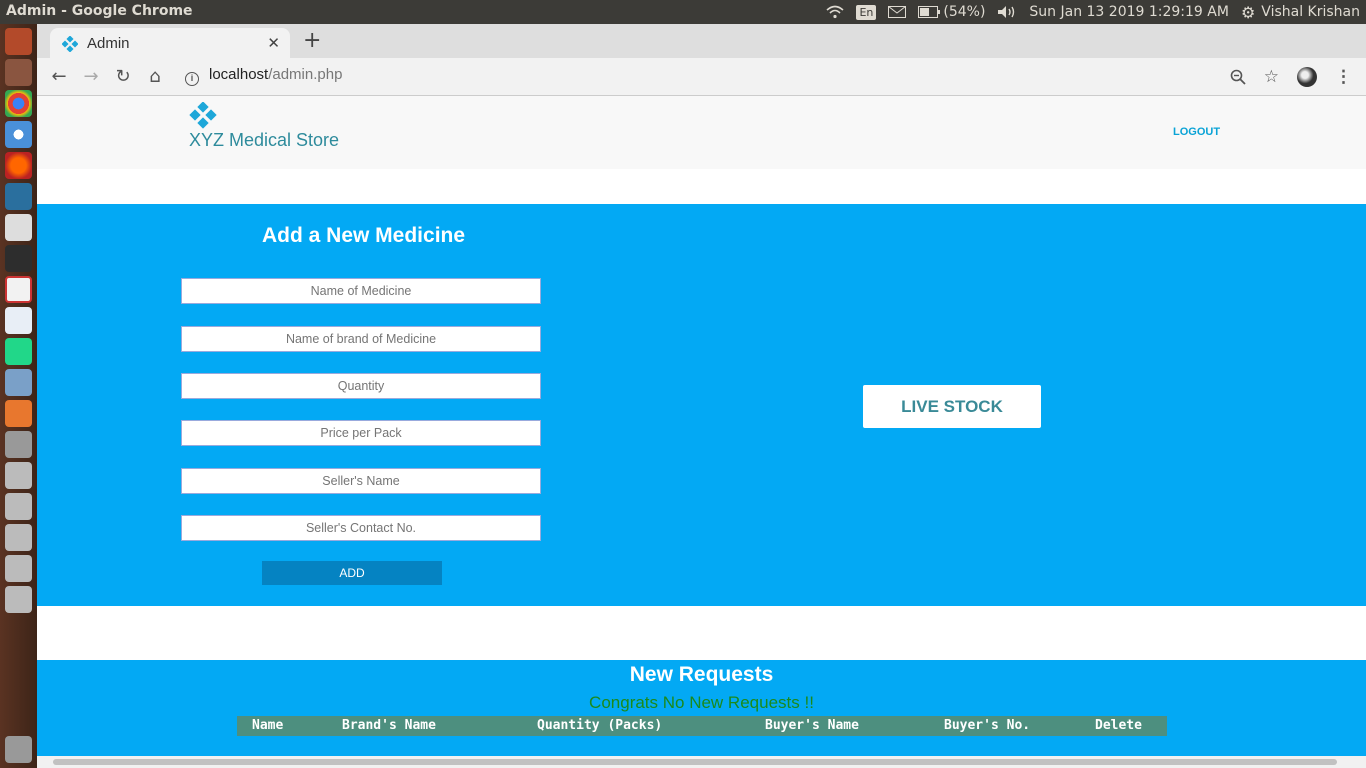  Describe the element at coordinates (361, 339) in the screenshot. I see `brand-name-input` at that location.